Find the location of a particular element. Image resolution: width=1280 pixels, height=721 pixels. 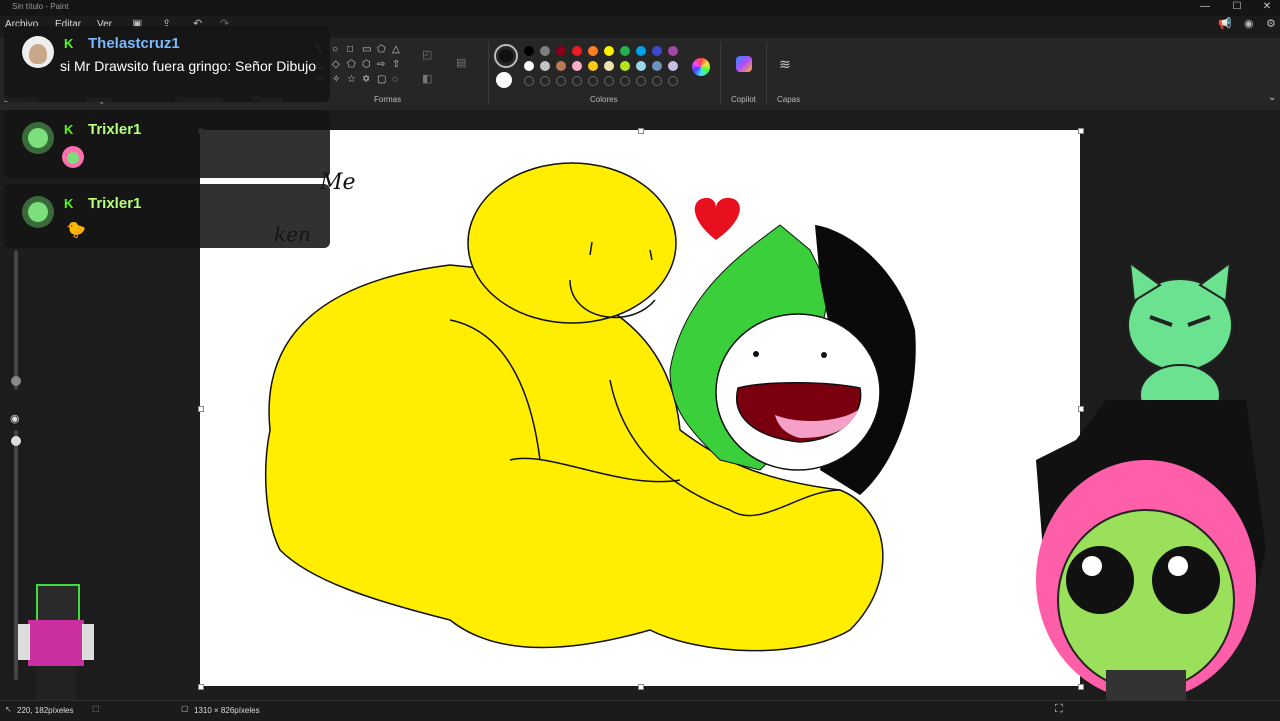

account-icon: ◉ is located at coordinates (1249, 23).